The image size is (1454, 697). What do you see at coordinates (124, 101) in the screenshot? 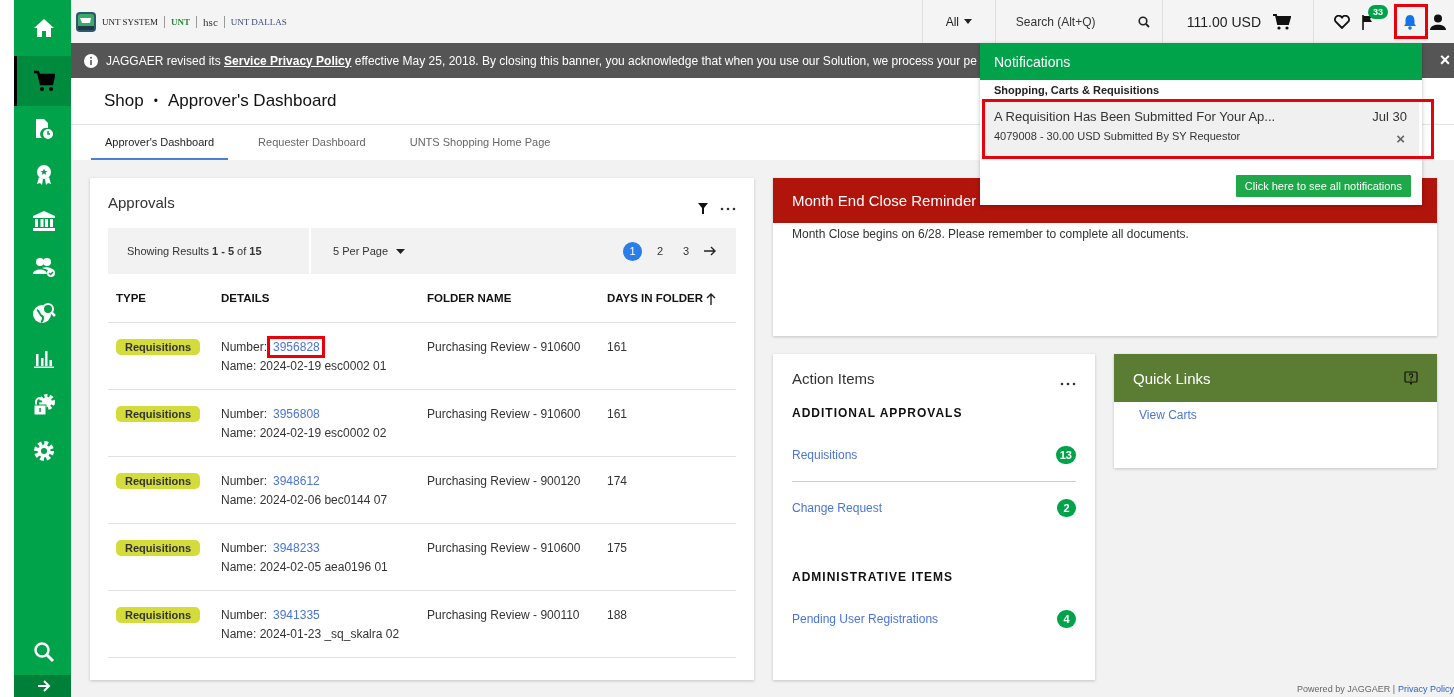
I see `breadcrumb-link: Shop` at bounding box center [124, 101].